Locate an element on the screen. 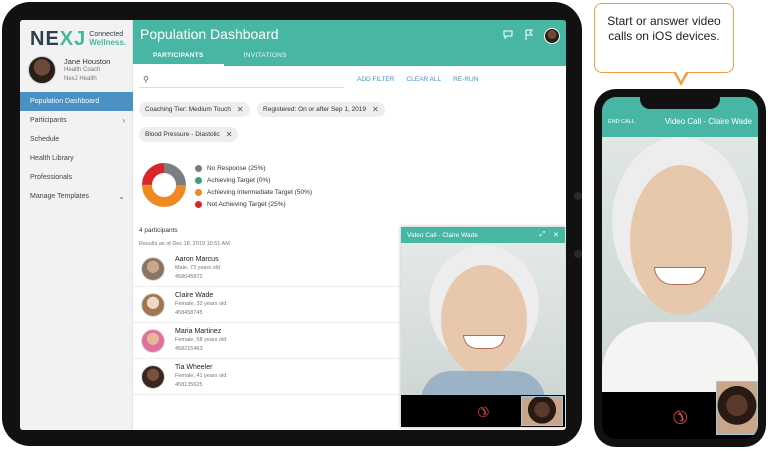 The width and height of the screenshot is (768, 451). user-org: NexJ Health is located at coordinates (80, 78).